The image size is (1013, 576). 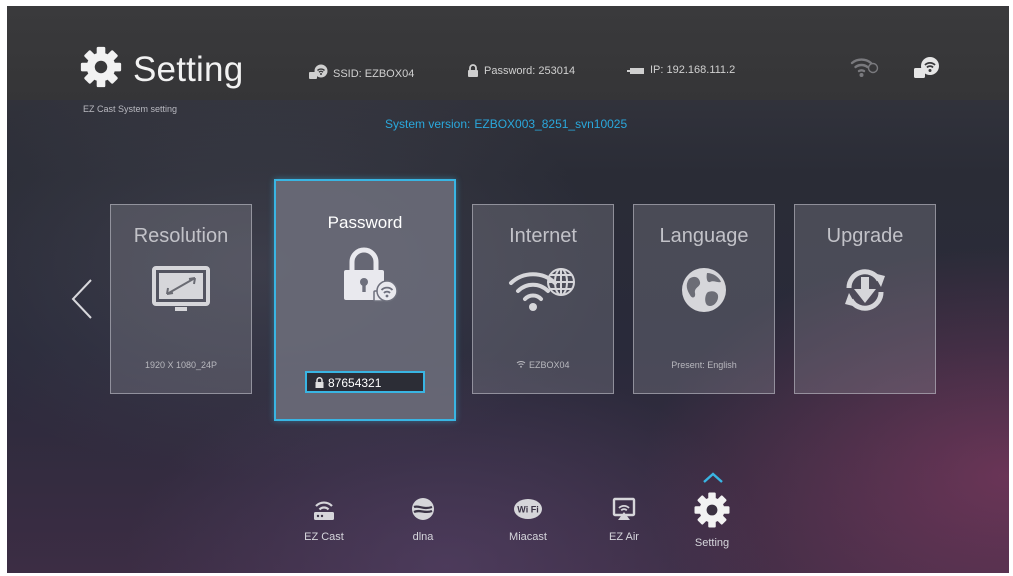 What do you see at coordinates (865, 290) in the screenshot?
I see `upgrade-icon` at bounding box center [865, 290].